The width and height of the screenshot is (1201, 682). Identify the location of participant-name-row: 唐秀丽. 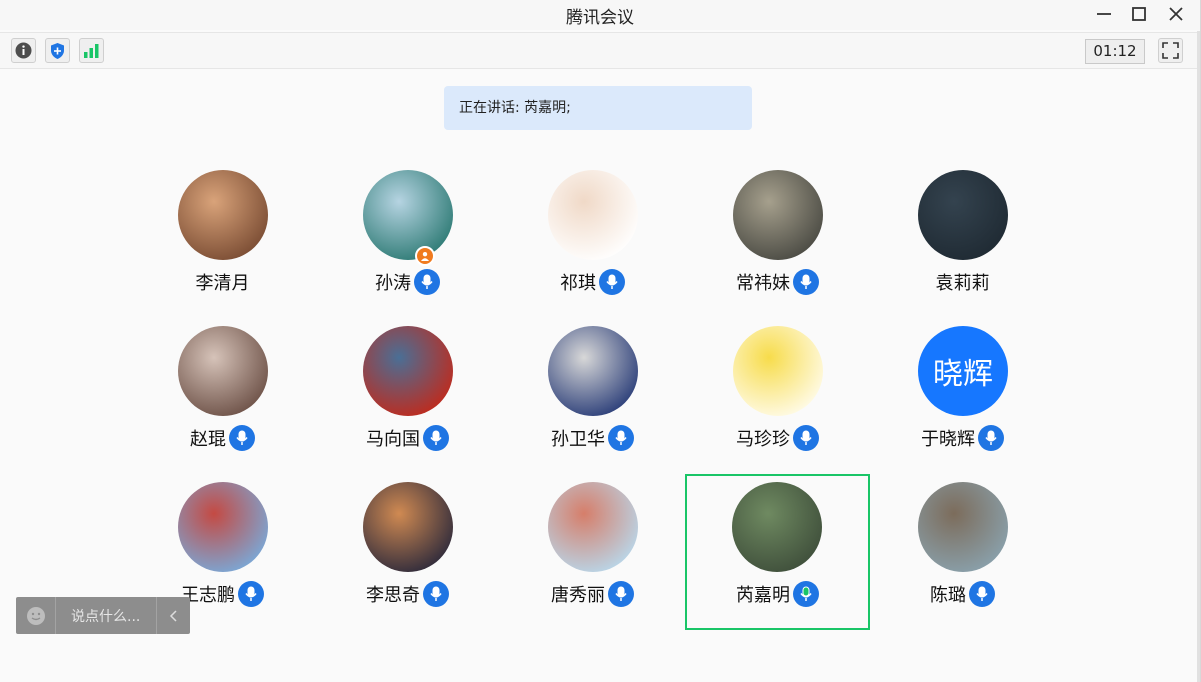
(592, 594).